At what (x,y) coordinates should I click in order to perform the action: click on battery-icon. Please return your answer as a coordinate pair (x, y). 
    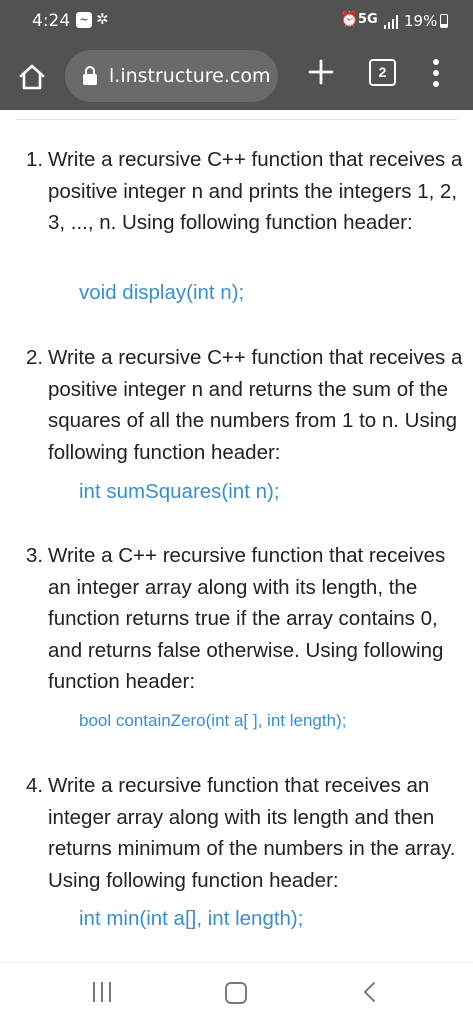
    Looking at the image, I should click on (444, 21).